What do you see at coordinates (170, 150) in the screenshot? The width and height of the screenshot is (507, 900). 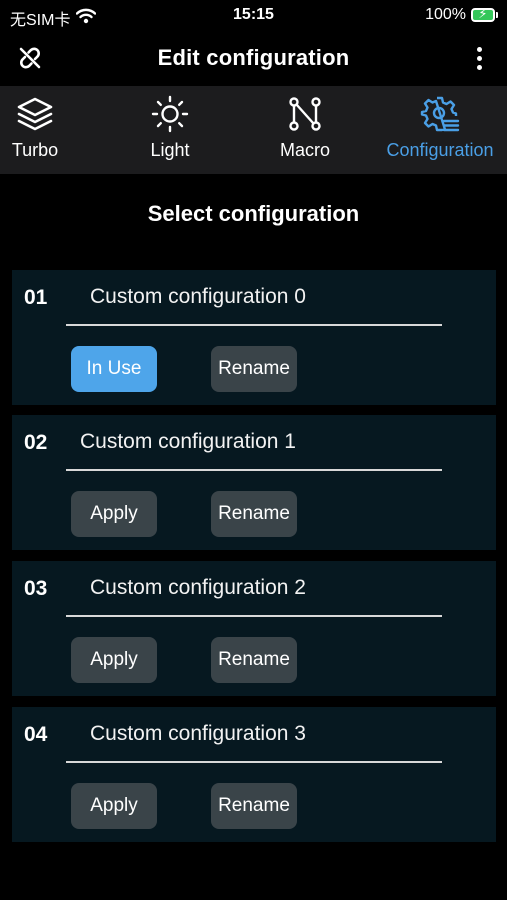 I see `tab-label: Light` at bounding box center [170, 150].